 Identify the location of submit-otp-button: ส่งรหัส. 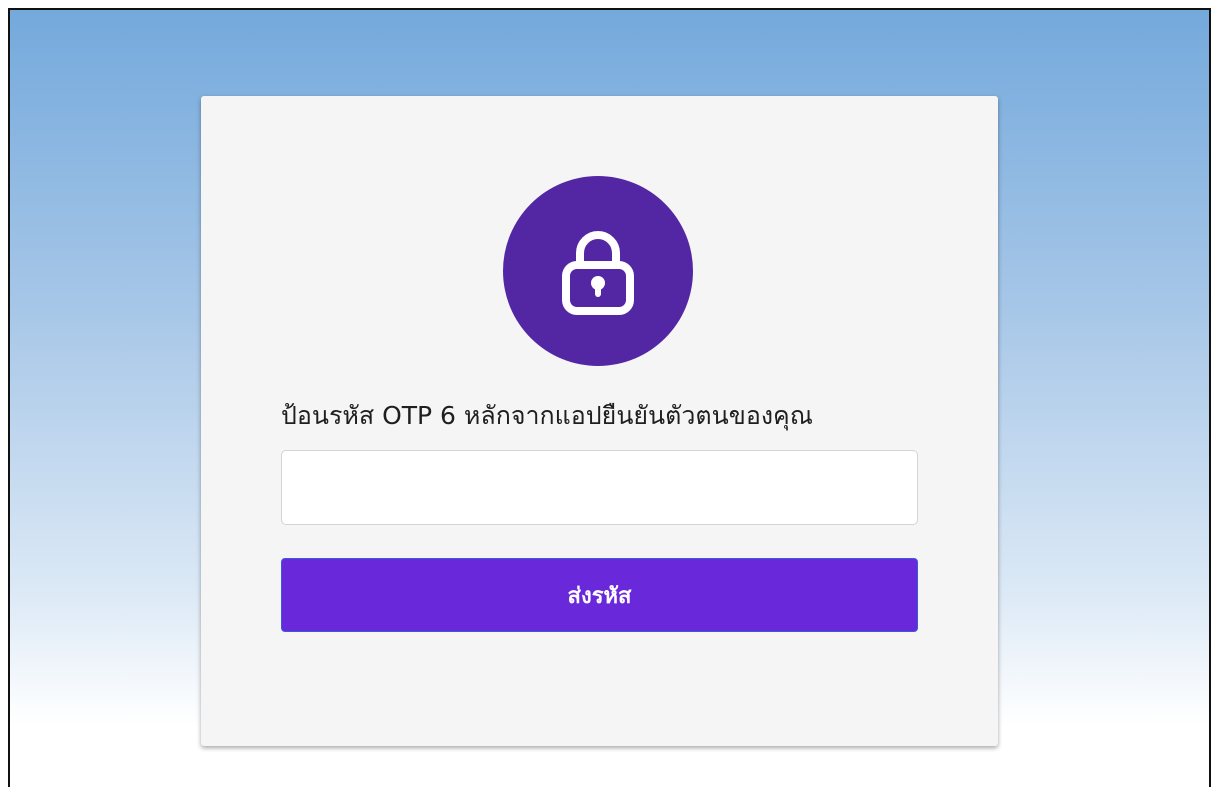
(599, 595).